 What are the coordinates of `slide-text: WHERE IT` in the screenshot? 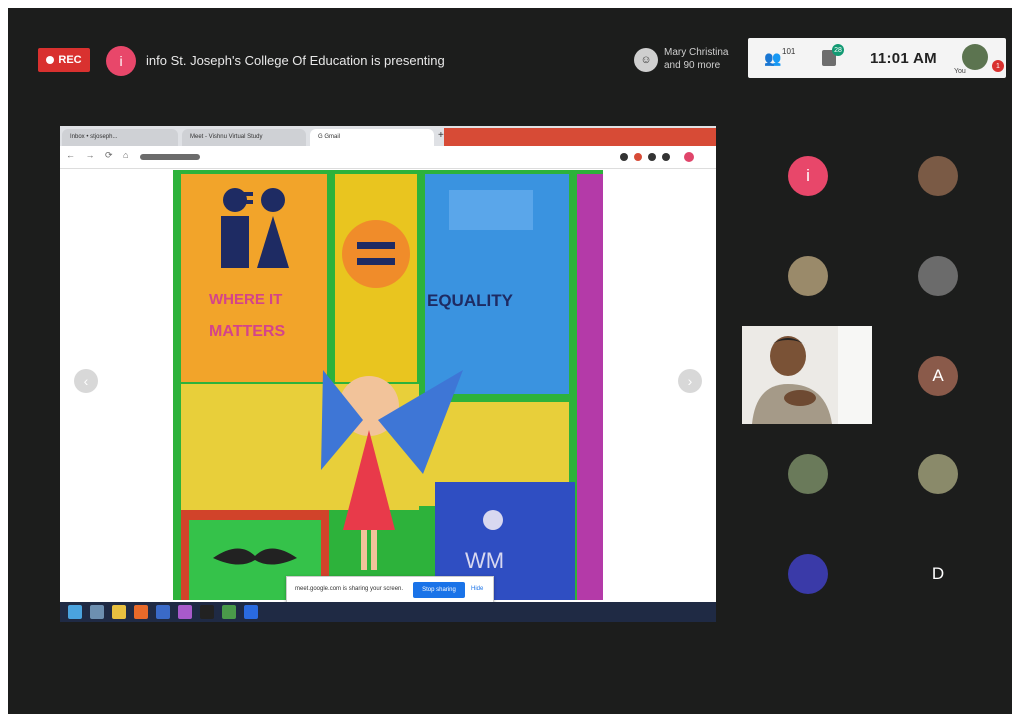 It's located at (245, 299).